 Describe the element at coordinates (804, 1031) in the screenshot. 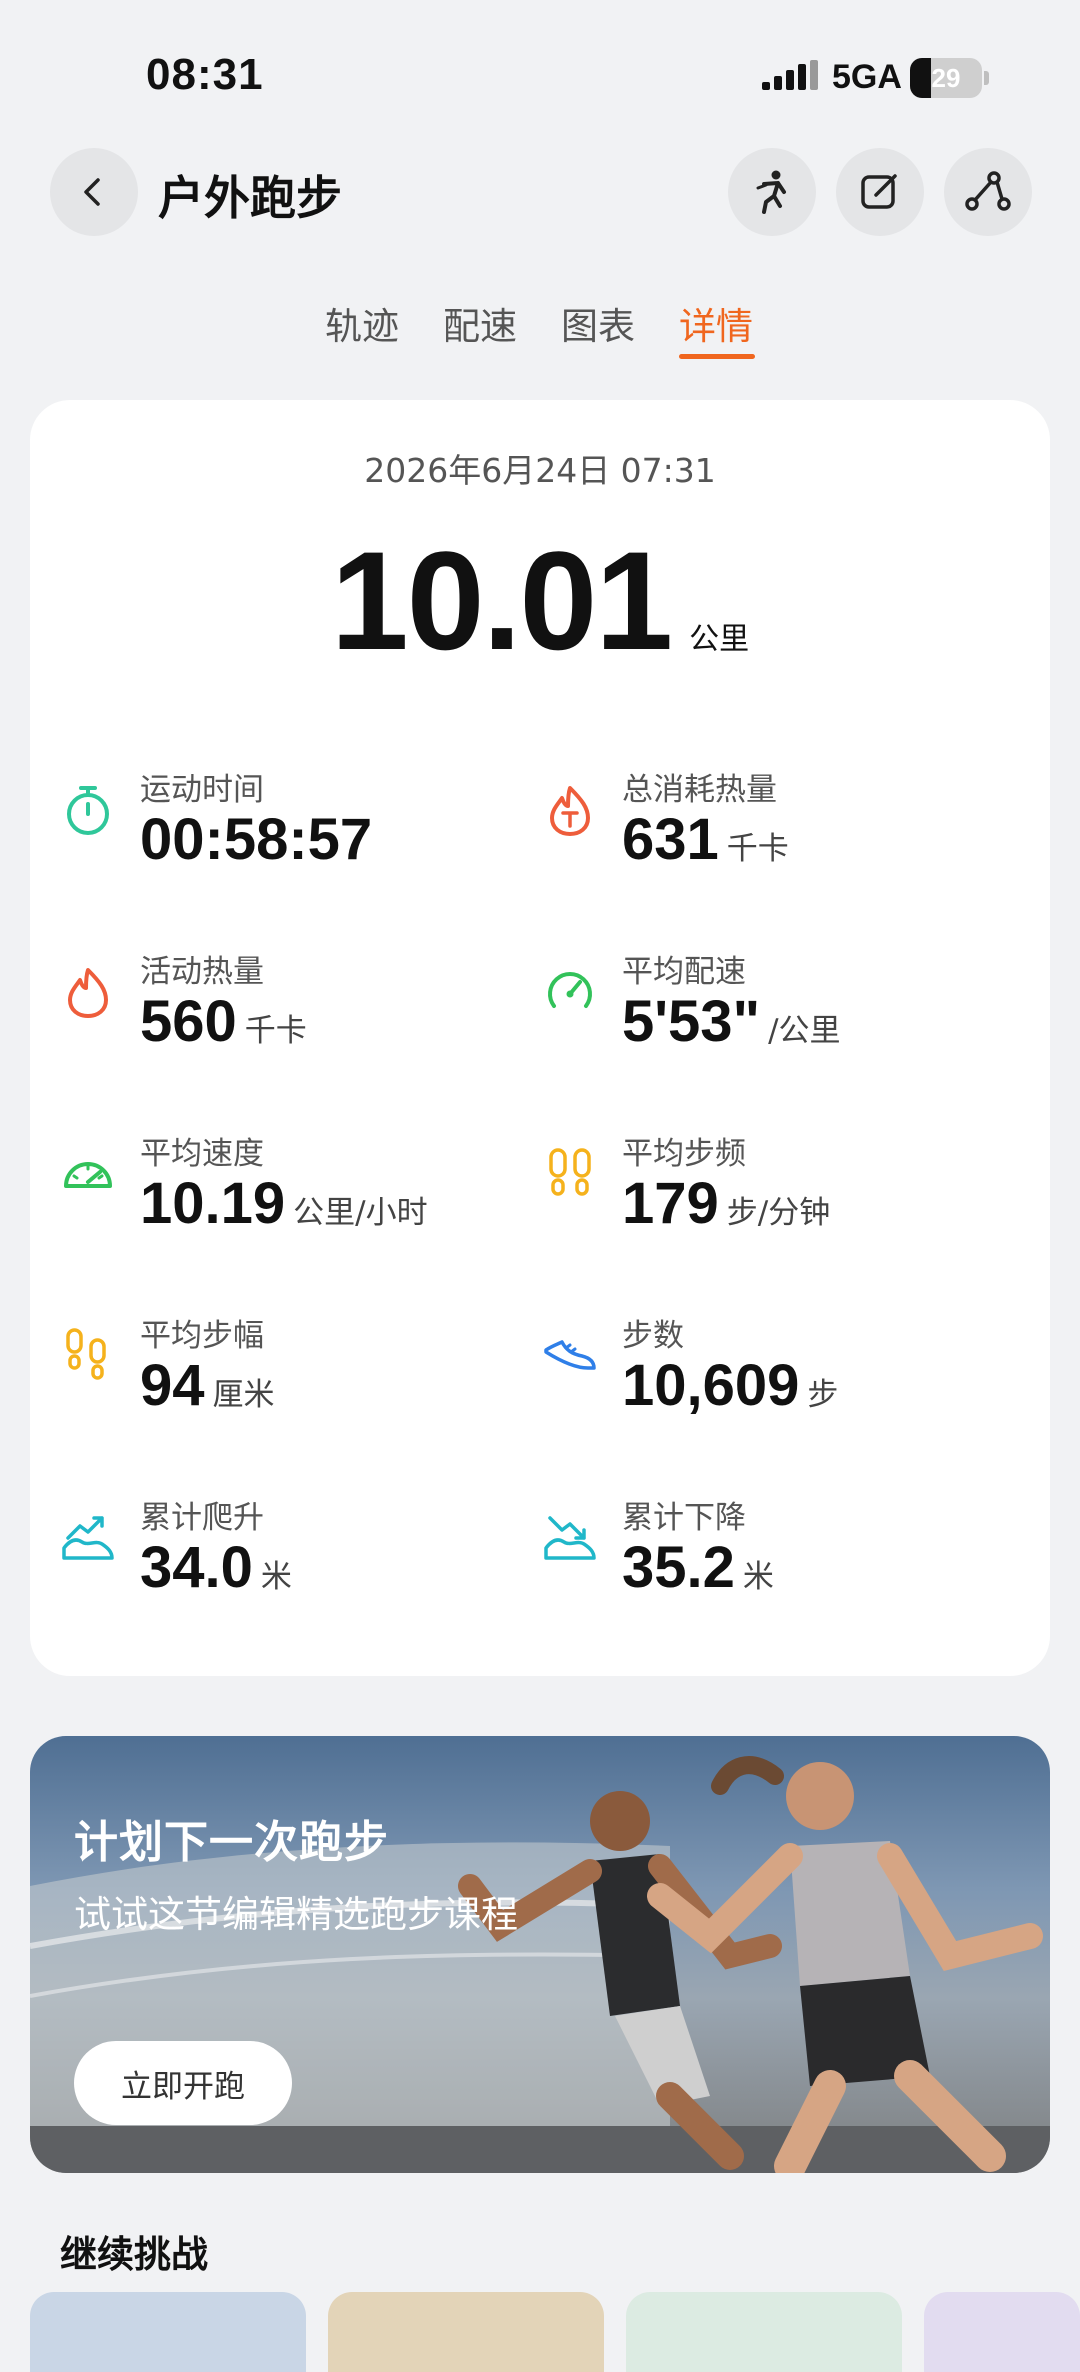

I see `metric-unit: /公里` at that location.